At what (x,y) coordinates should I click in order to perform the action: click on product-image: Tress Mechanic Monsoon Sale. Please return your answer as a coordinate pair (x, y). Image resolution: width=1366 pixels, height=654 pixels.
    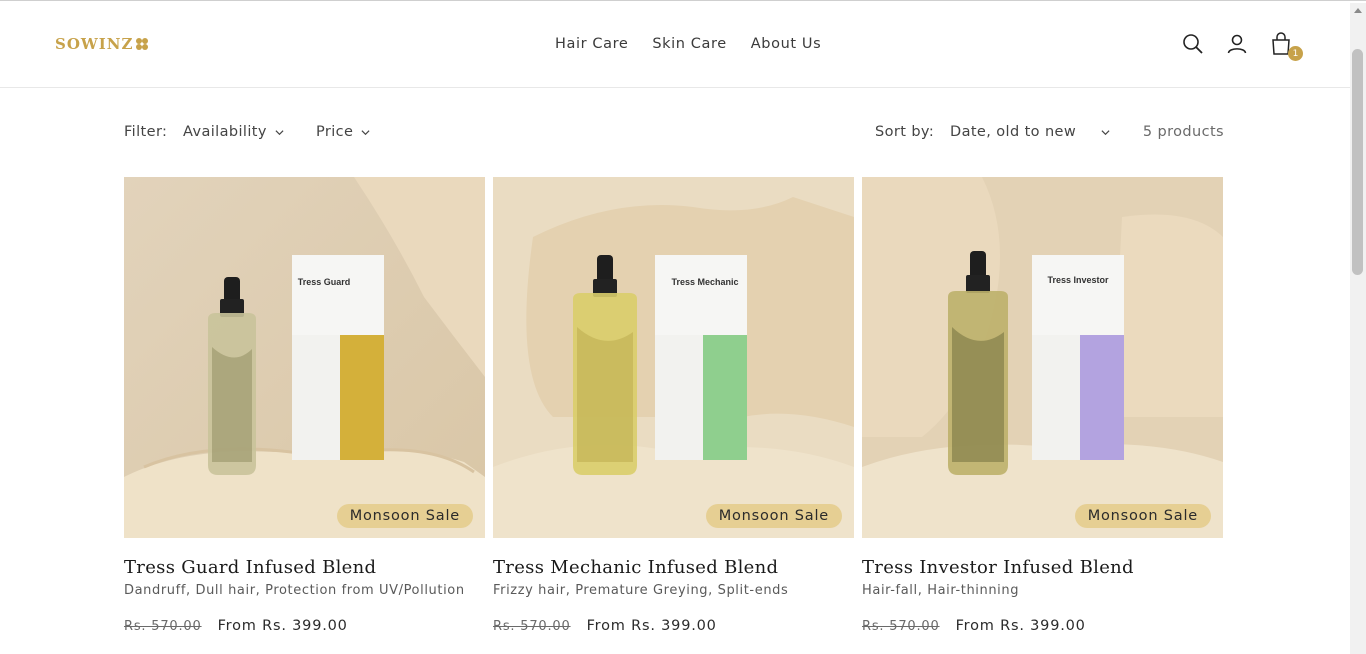
    Looking at the image, I should click on (673, 357).